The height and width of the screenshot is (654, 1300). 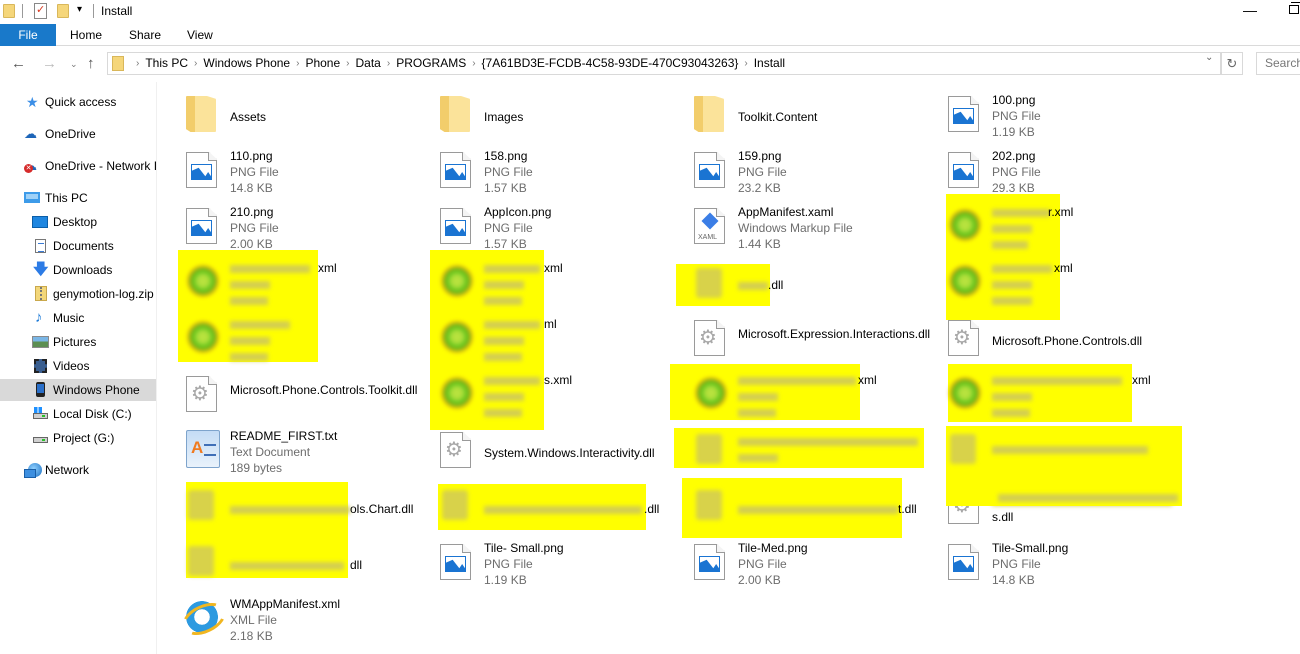 What do you see at coordinates (74, 64) in the screenshot?
I see `recent-locations-button: ⌄` at bounding box center [74, 64].